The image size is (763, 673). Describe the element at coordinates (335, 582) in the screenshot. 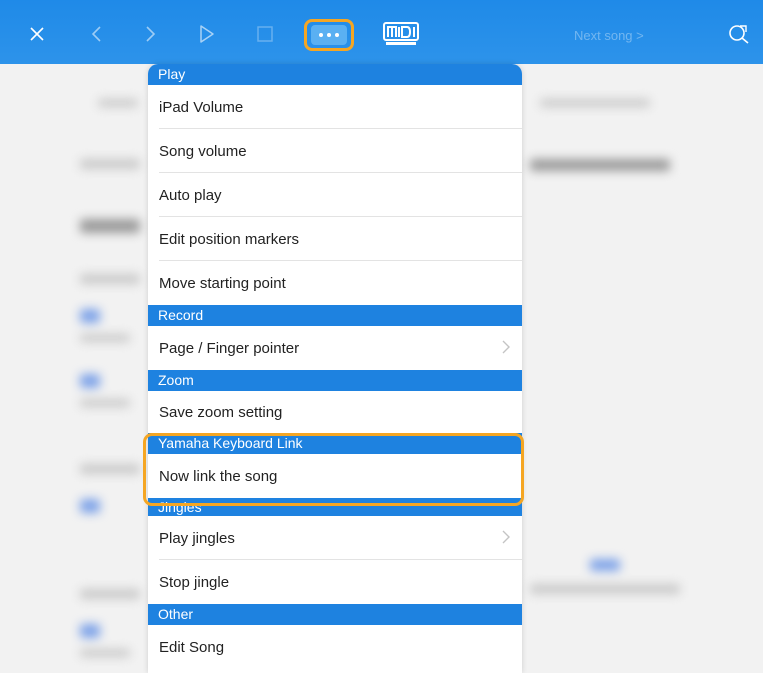

I see `menu-item-stop-jingle: Stop jingle` at that location.